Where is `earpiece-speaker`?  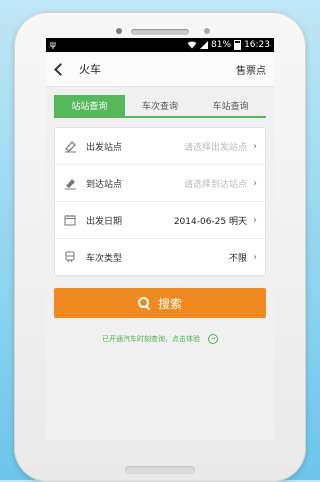 earpiece-speaker is located at coordinates (160, 32).